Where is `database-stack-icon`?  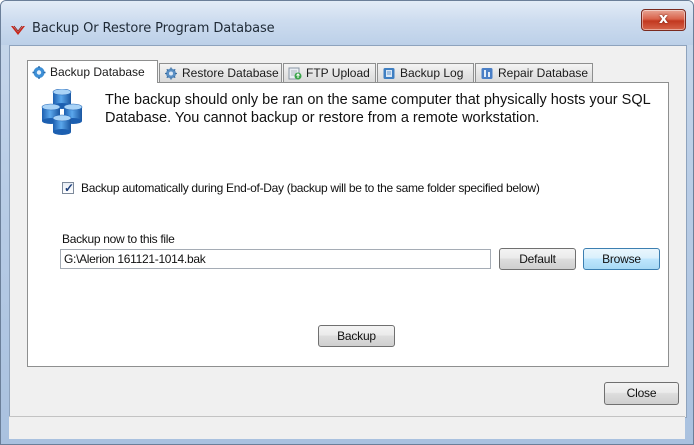 database-stack-icon is located at coordinates (62, 112).